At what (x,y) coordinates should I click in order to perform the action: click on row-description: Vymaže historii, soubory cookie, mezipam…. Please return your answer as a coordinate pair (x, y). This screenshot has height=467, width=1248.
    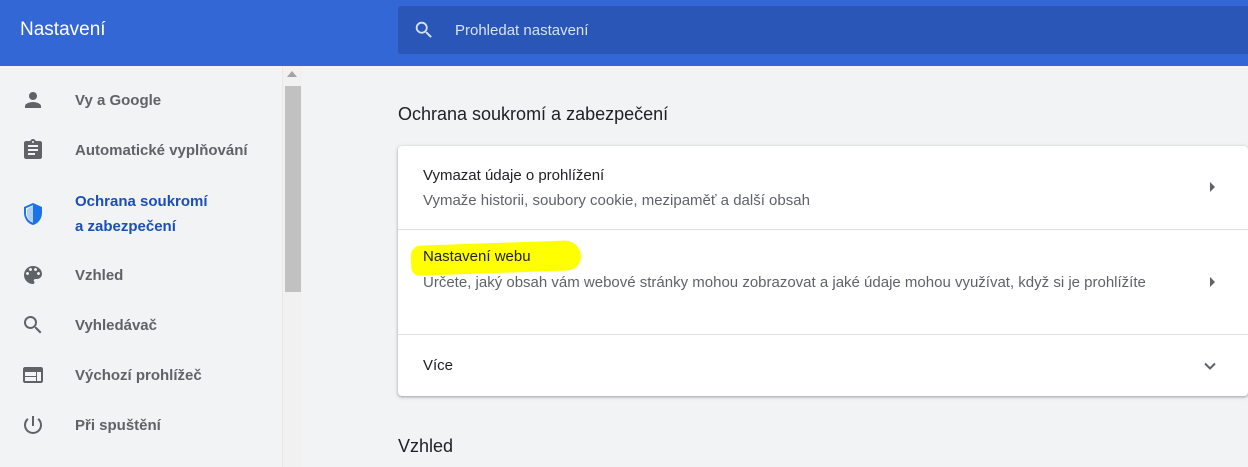
    Looking at the image, I should click on (616, 200).